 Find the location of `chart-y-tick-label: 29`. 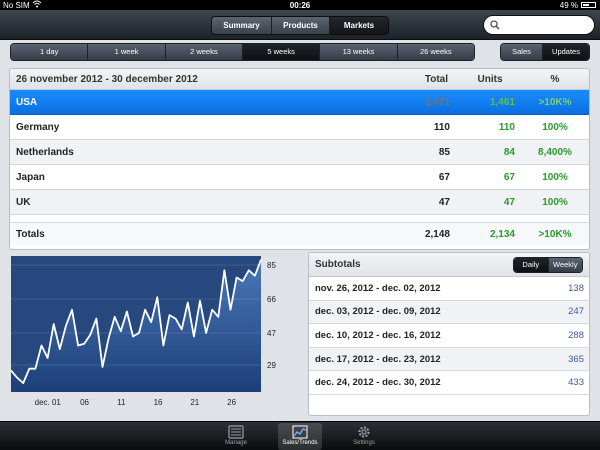

chart-y-tick-label: 29 is located at coordinates (271, 365).